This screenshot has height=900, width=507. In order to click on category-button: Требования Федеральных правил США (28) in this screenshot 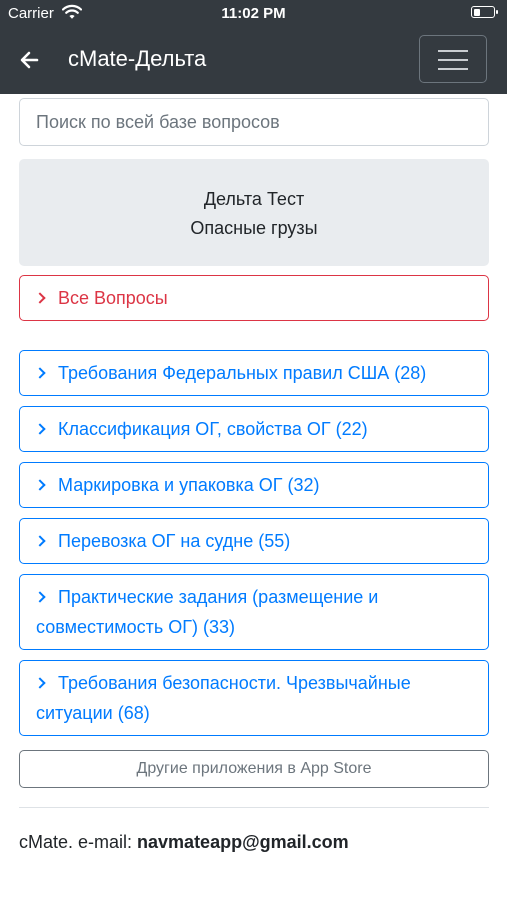, I will do `click(254, 373)`.